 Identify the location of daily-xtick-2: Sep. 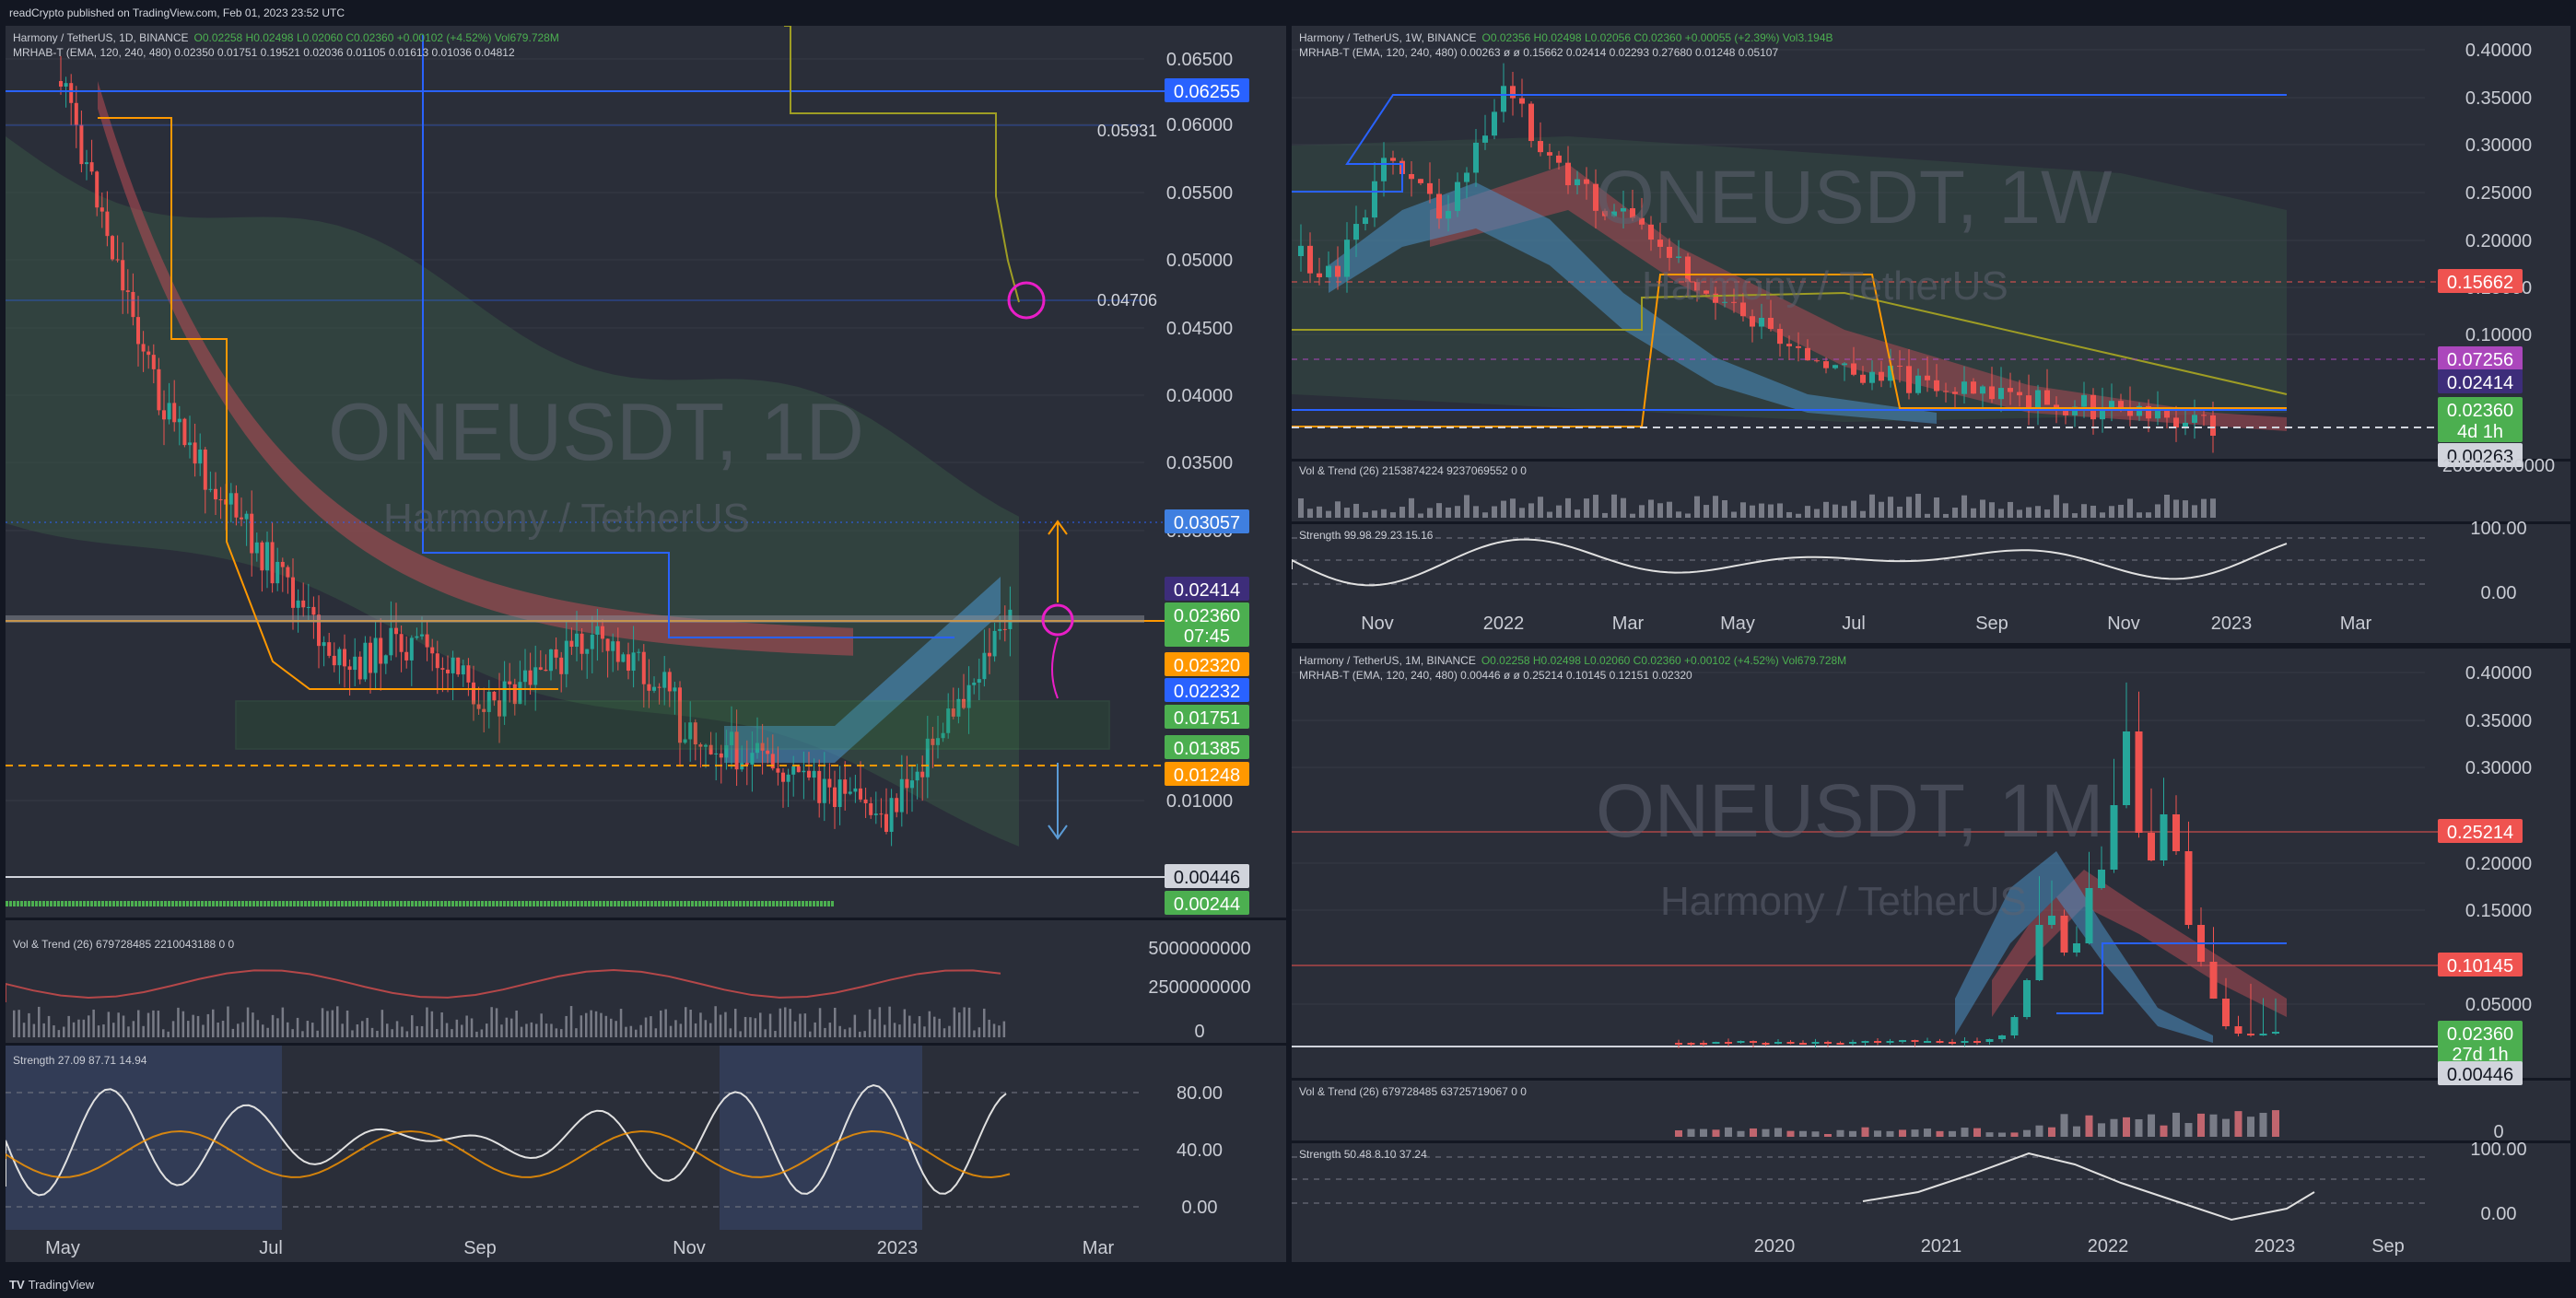
(480, 1248).